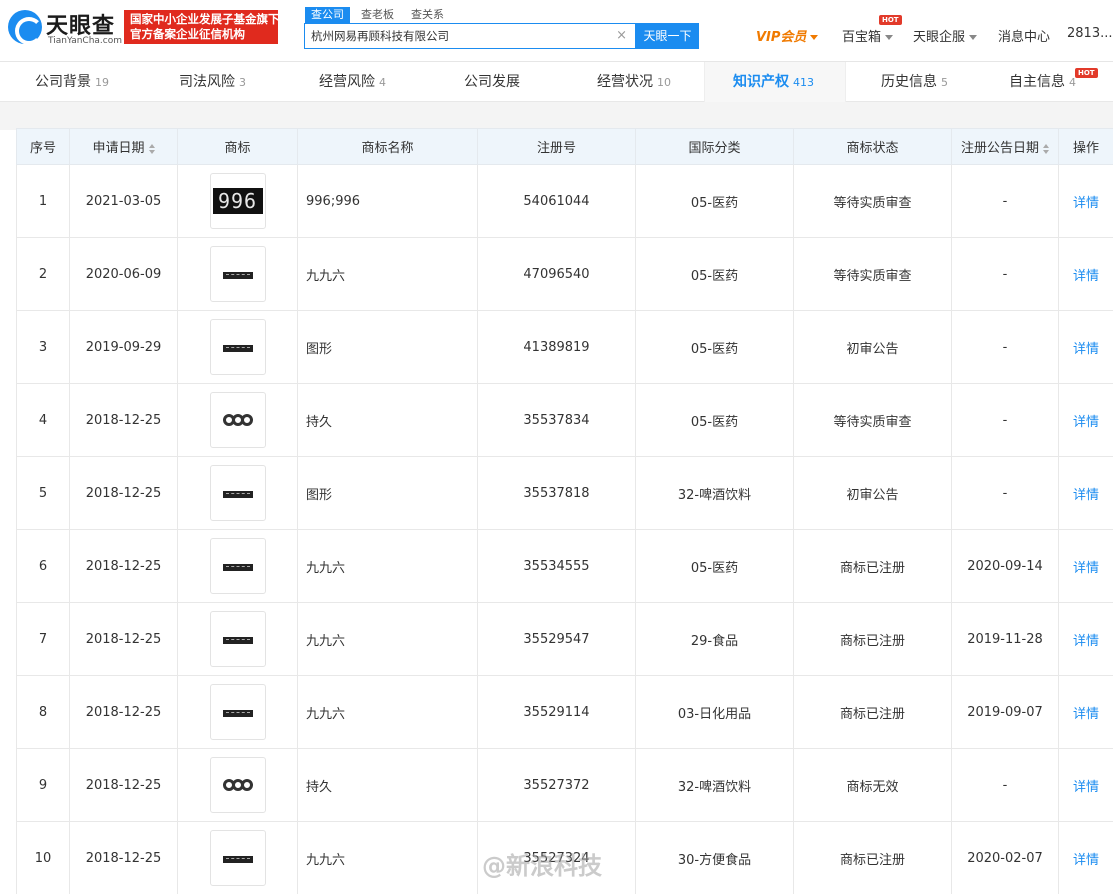 Image resolution: width=1113 pixels, height=894 pixels. What do you see at coordinates (634, 82) in the screenshot?
I see `tab-operating-status: 经营状况 10` at bounding box center [634, 82].